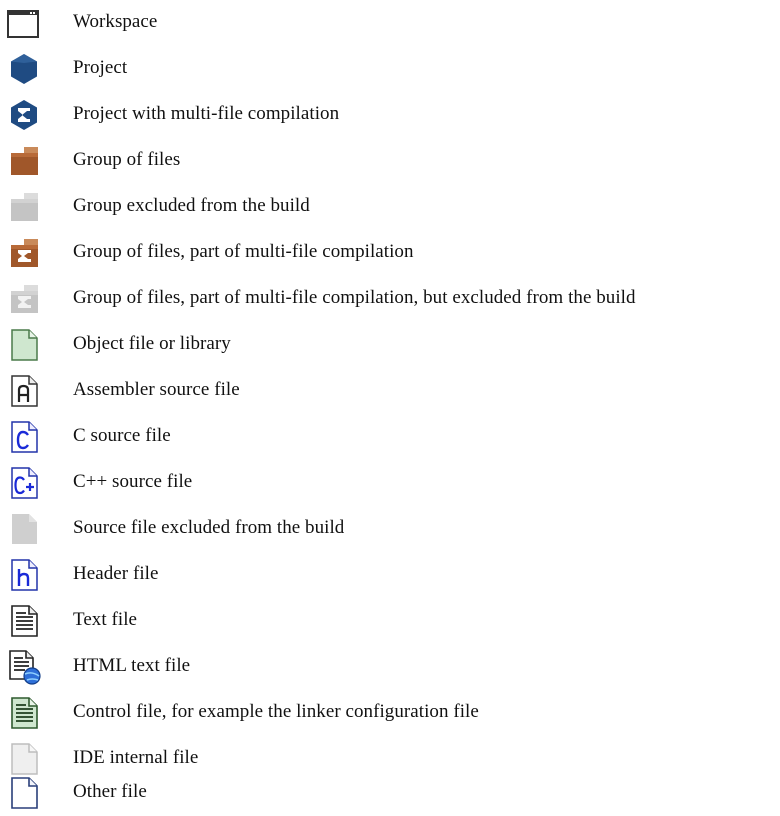 Image resolution: width=780 pixels, height=816 pixels. Describe the element at coordinates (115, 21) in the screenshot. I see `legend-label: Workspace` at that location.